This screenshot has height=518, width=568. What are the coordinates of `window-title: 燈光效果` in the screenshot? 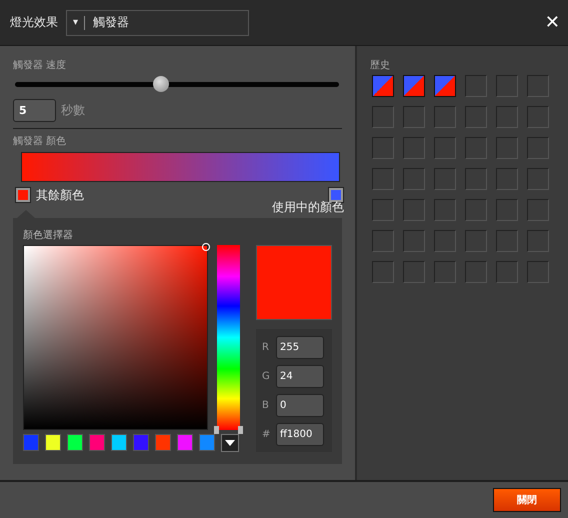 It's located at (34, 22).